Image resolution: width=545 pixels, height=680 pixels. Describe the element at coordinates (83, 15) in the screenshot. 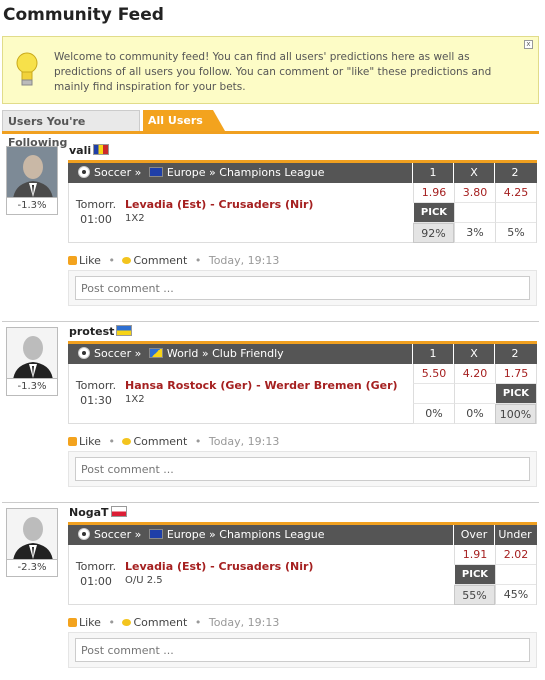

I see `page-title: Community Feed` at that location.